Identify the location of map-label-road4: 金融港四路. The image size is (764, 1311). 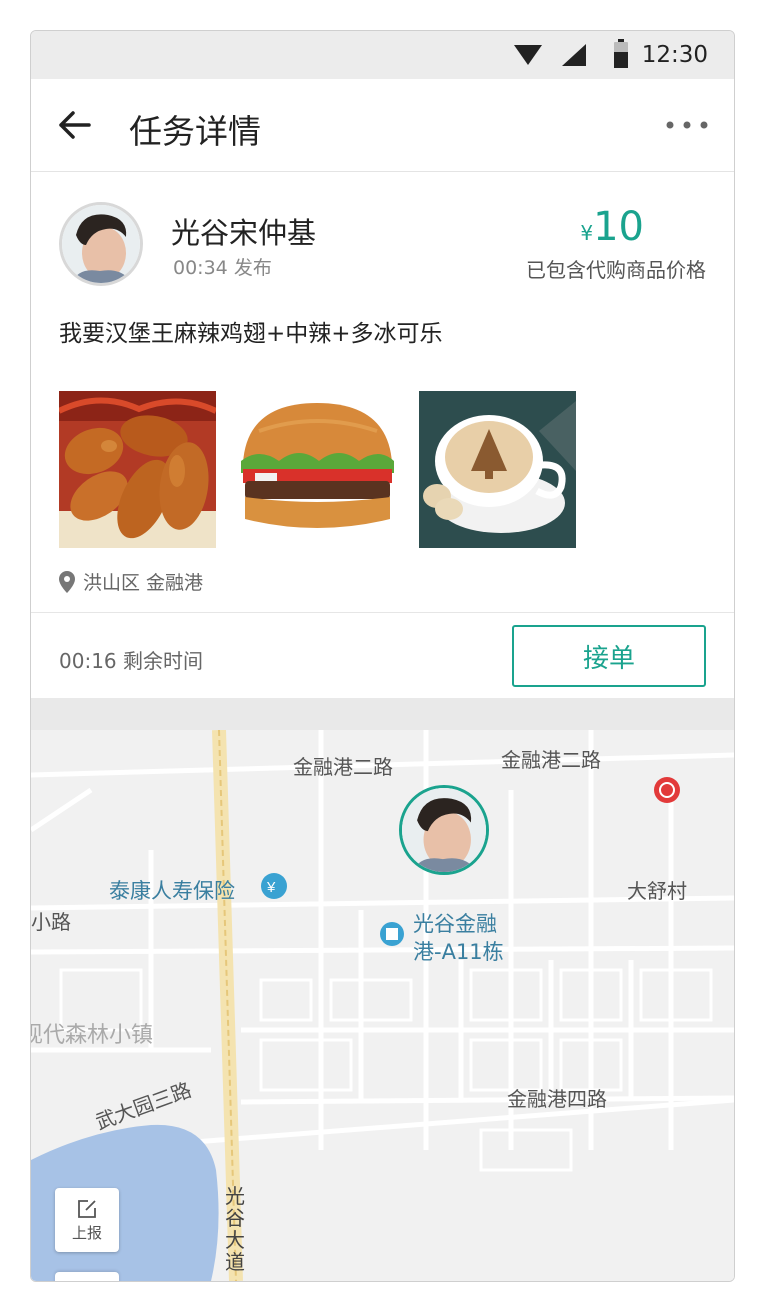
(557, 1099).